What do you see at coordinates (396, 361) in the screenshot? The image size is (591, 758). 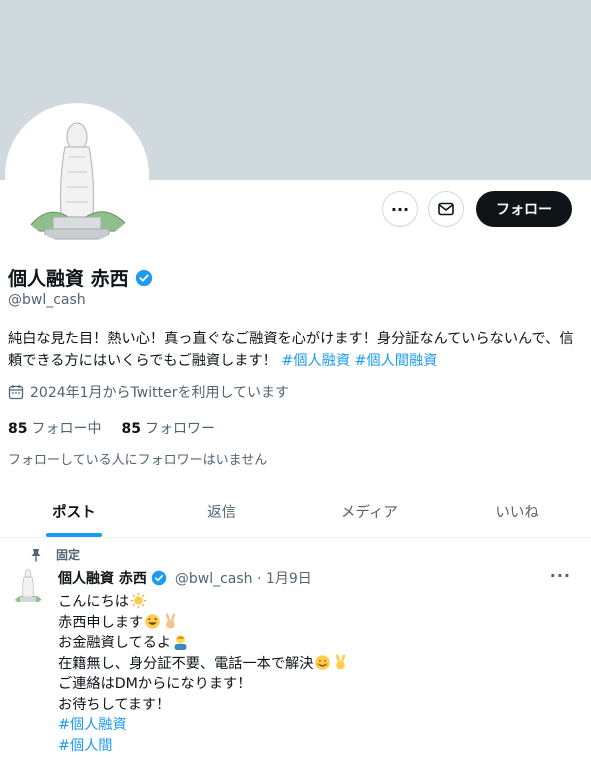 I see `bio-hashtag: #個人間融資` at bounding box center [396, 361].